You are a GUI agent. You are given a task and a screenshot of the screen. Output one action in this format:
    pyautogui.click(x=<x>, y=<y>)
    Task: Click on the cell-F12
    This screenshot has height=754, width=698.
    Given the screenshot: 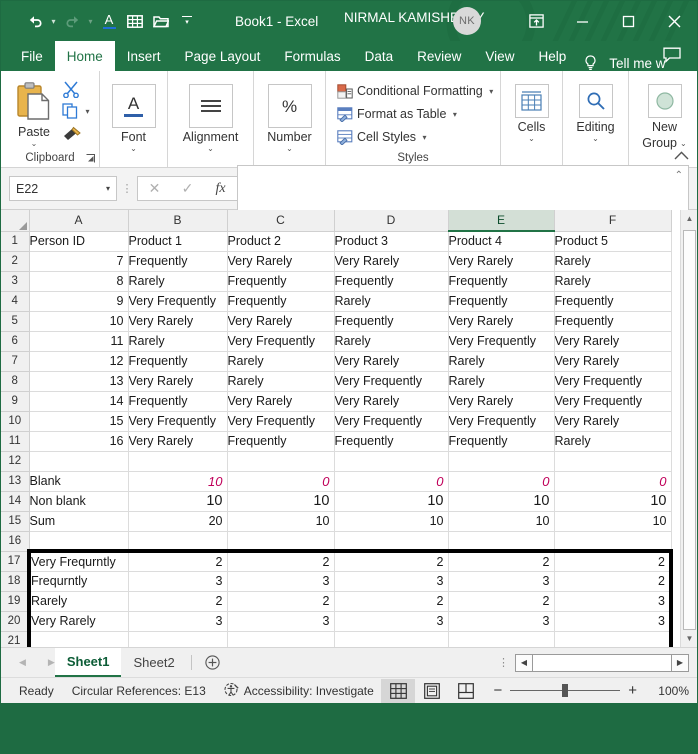 What is the action you would take?
    pyautogui.click(x=613, y=461)
    